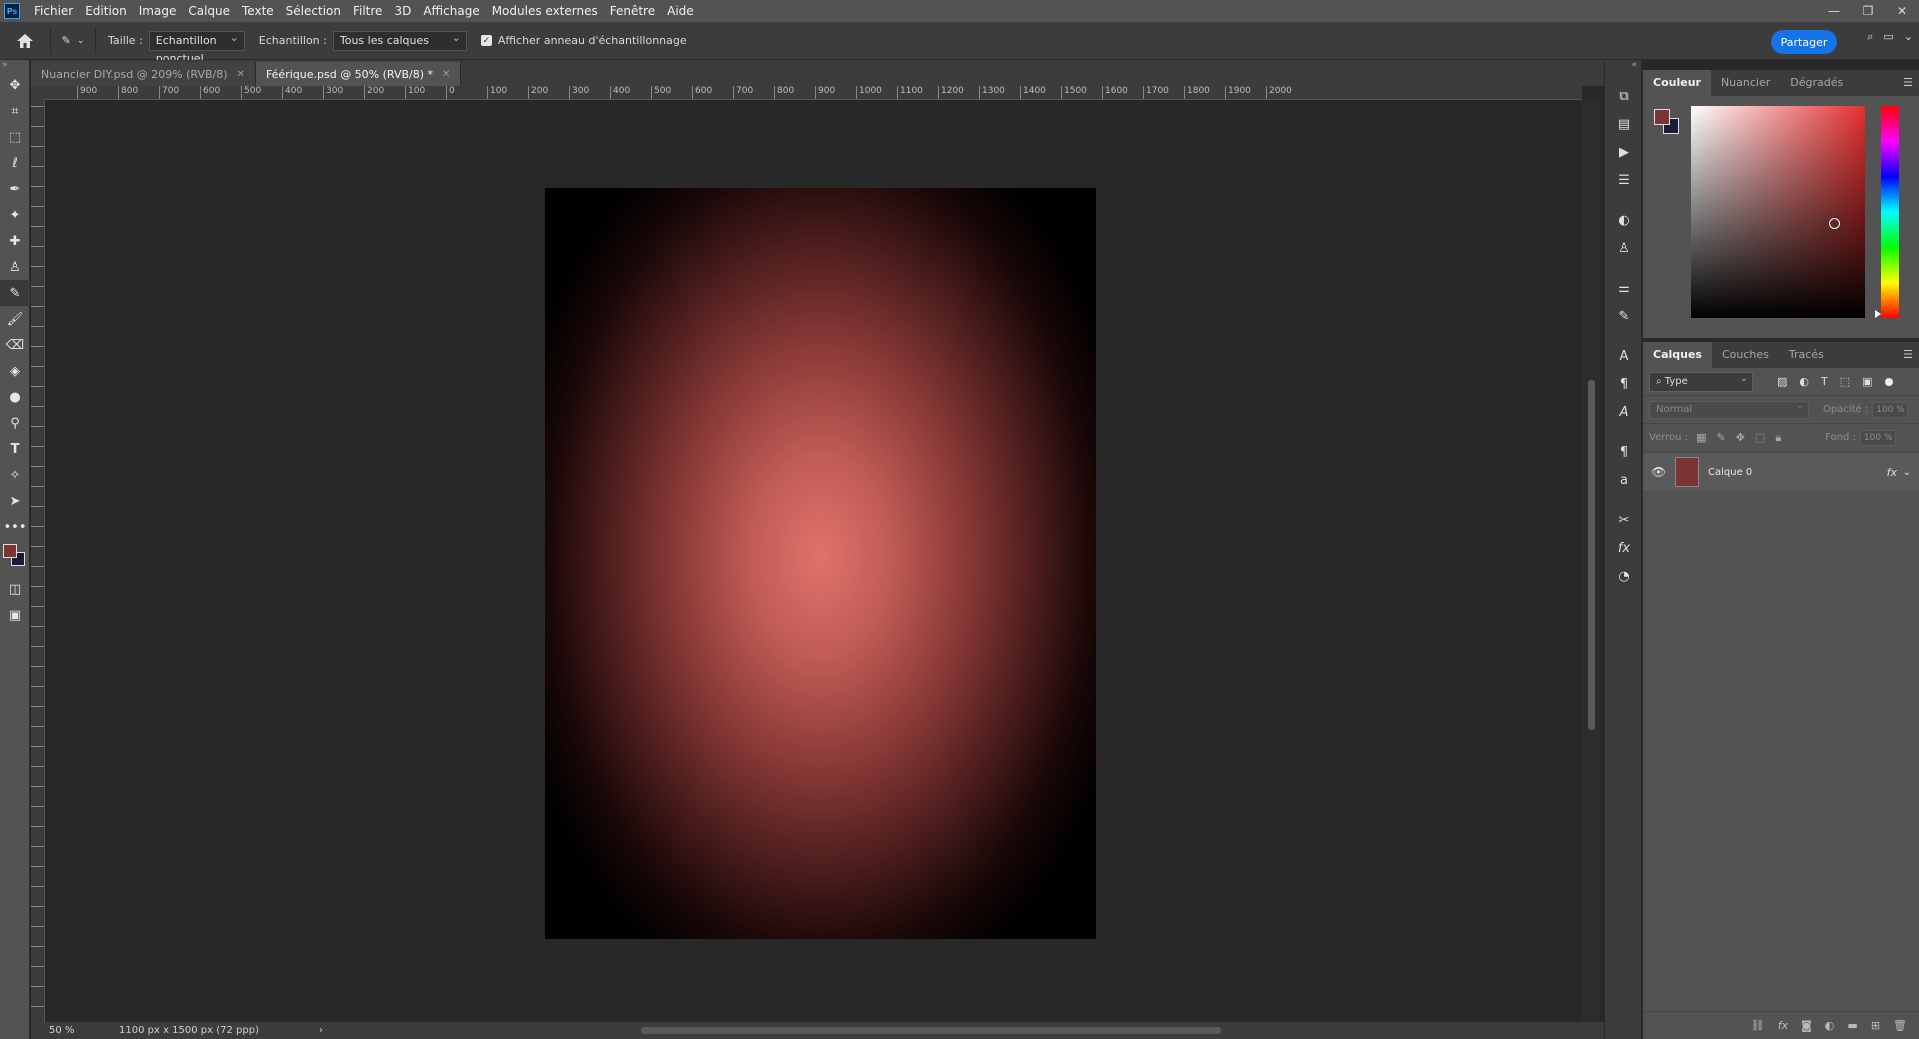 Image resolution: width=1919 pixels, height=1039 pixels. Describe the element at coordinates (1624, 384) in the screenshot. I see `paragraph-icon: ¶` at that location.